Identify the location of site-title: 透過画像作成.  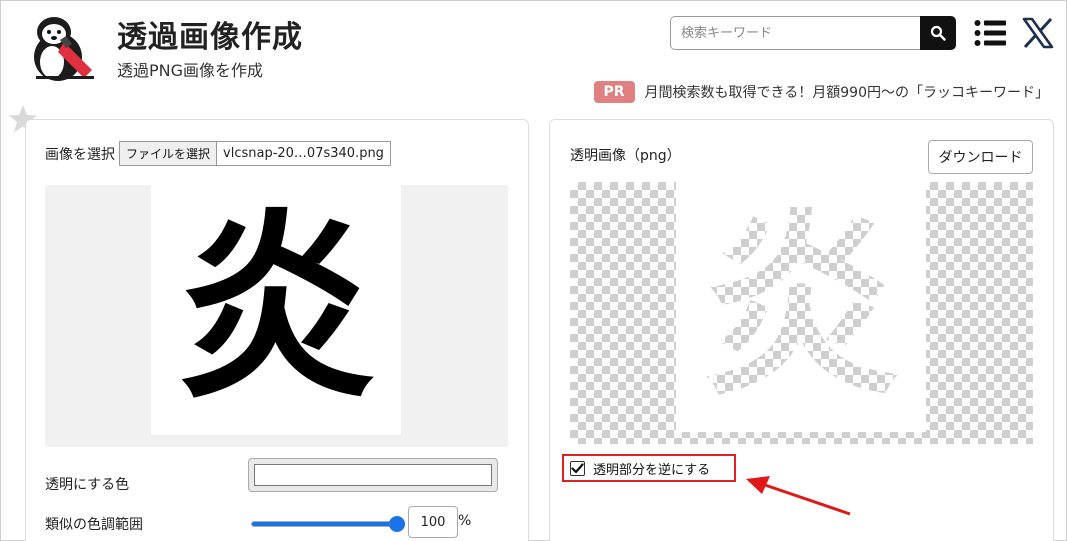
(210, 34).